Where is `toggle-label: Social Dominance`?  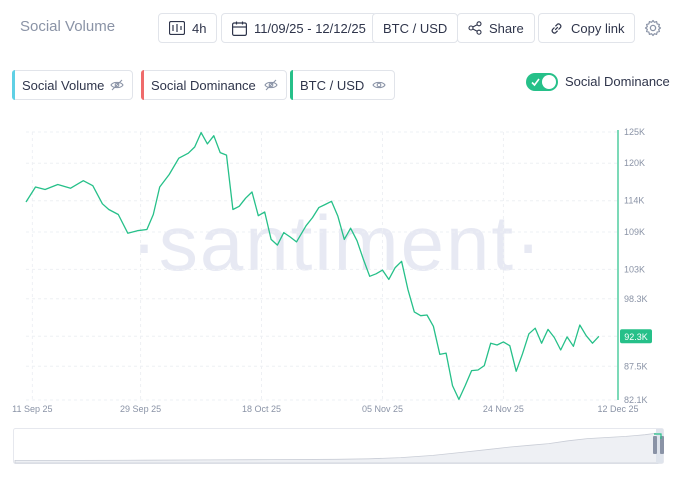
toggle-label: Social Dominance is located at coordinates (617, 81).